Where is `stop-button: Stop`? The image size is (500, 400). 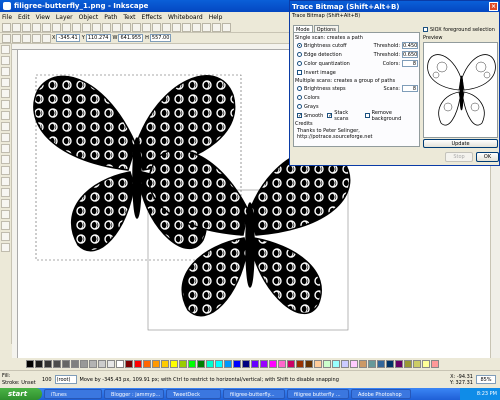 stop-button: Stop is located at coordinates (459, 157).